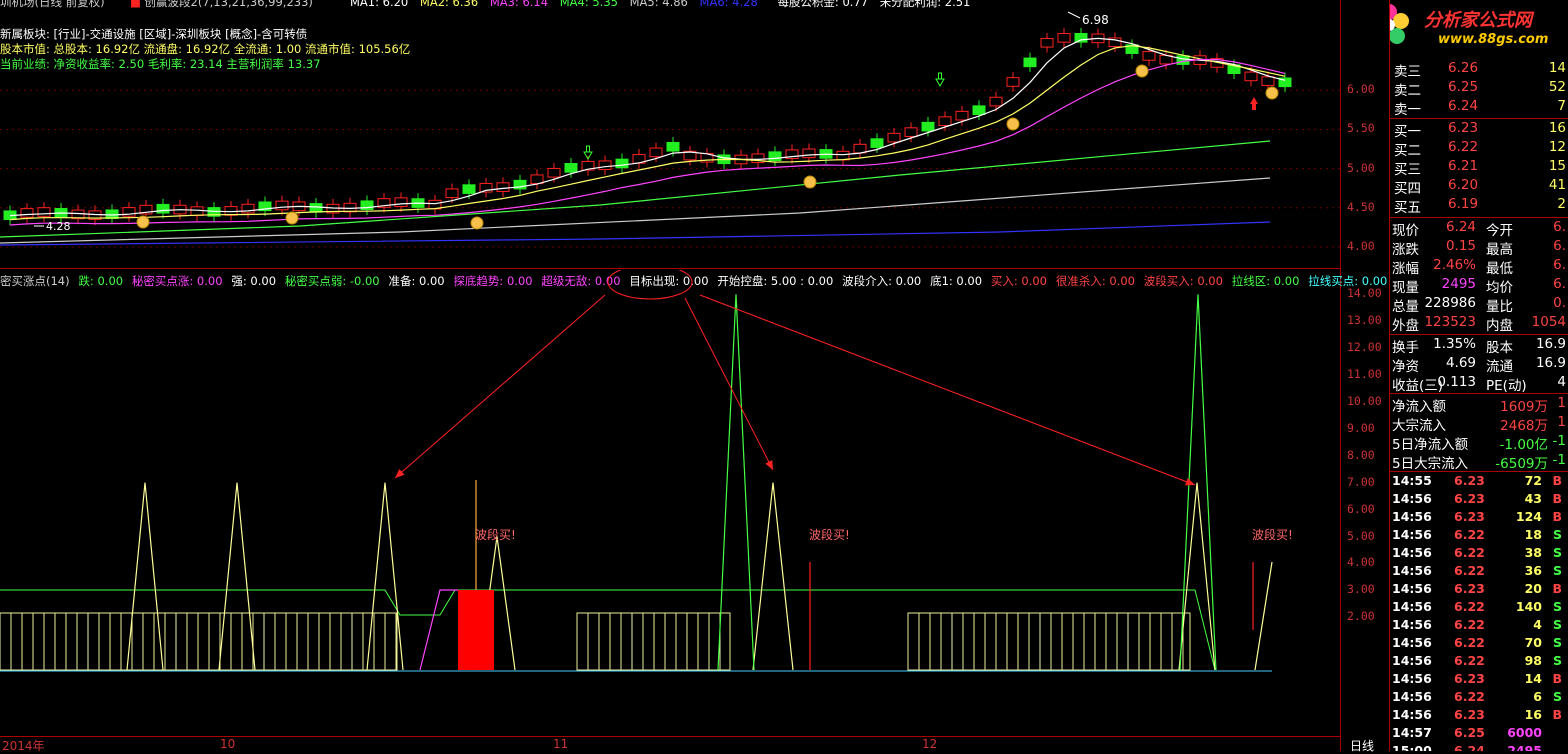 The width and height of the screenshot is (1568, 754). I want to click on flow-row: 5日大宗流入 -6509万 -1, so click(1479, 462).